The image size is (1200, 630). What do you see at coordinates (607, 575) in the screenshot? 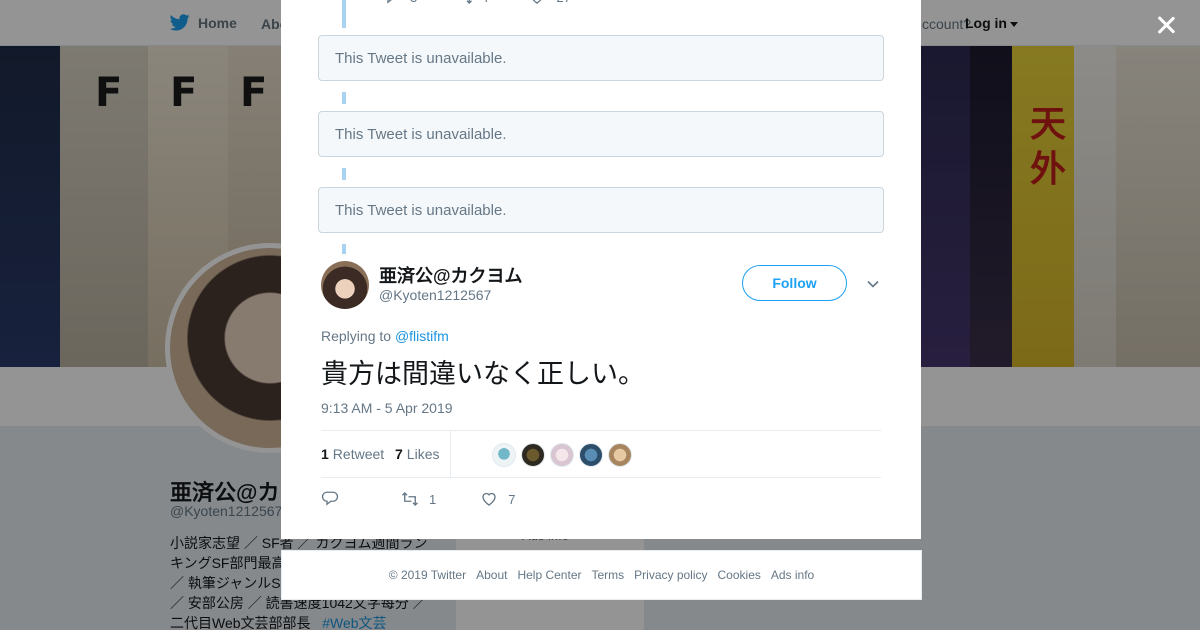
I see `footer-link-terms: Terms` at bounding box center [607, 575].